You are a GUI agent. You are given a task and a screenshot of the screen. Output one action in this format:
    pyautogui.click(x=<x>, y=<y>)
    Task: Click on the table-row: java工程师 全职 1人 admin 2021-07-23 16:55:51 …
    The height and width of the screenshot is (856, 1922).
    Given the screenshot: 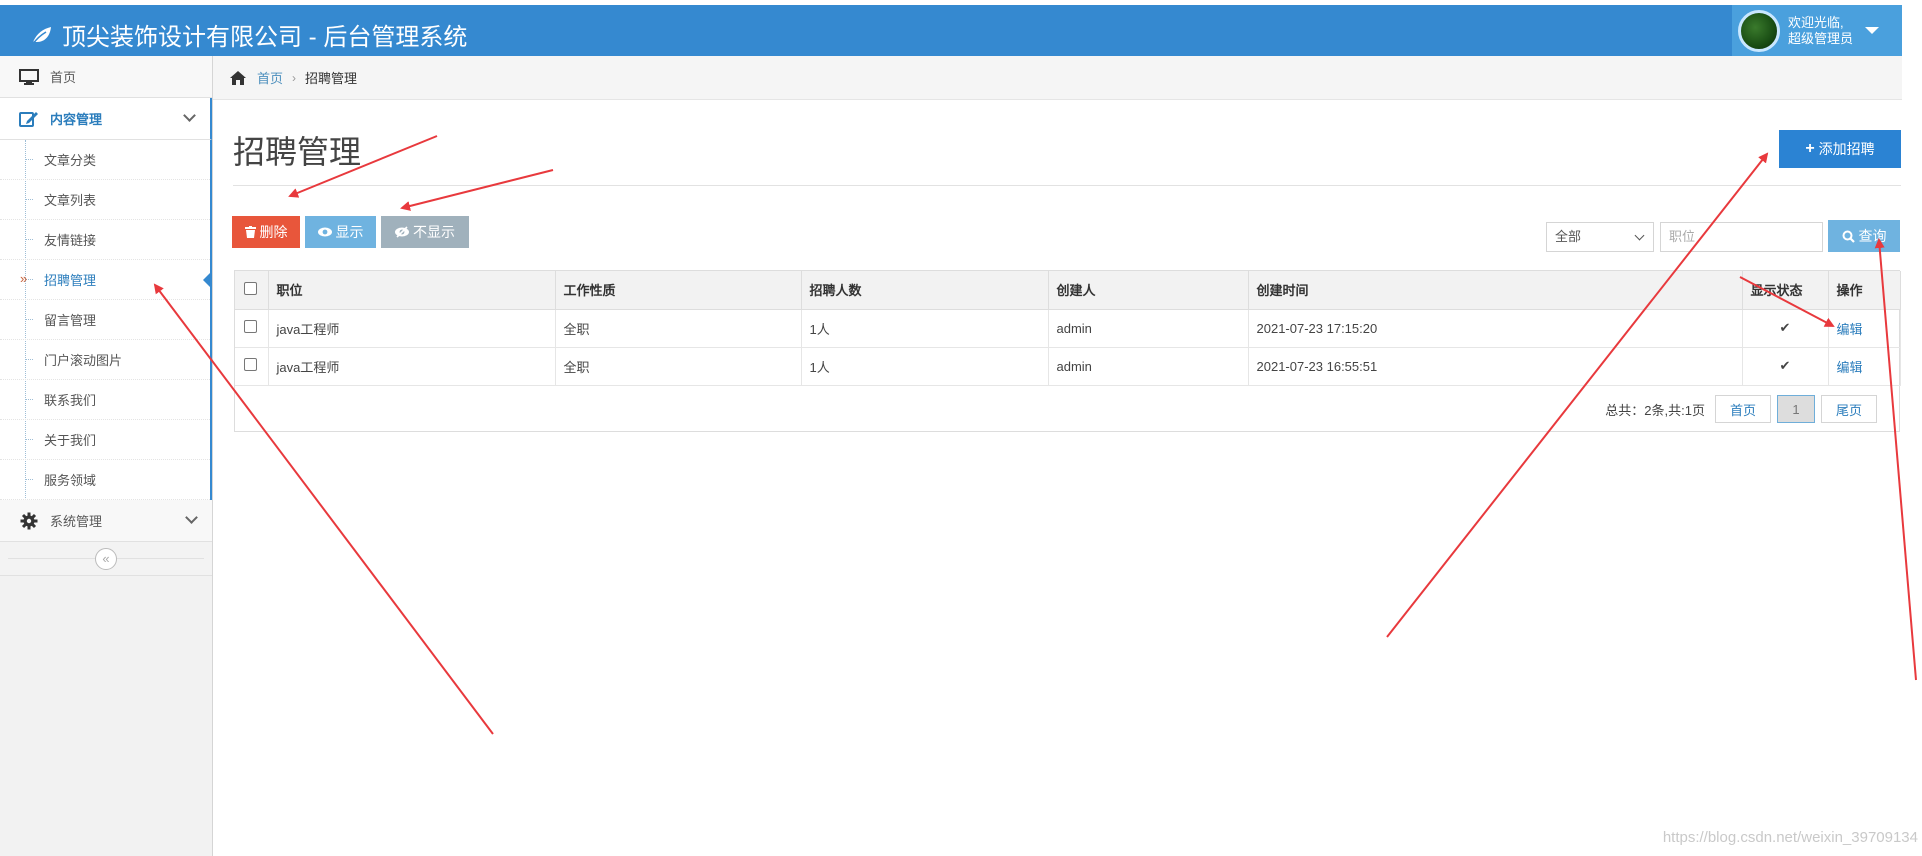 What is the action you would take?
    pyautogui.click(x=1068, y=366)
    